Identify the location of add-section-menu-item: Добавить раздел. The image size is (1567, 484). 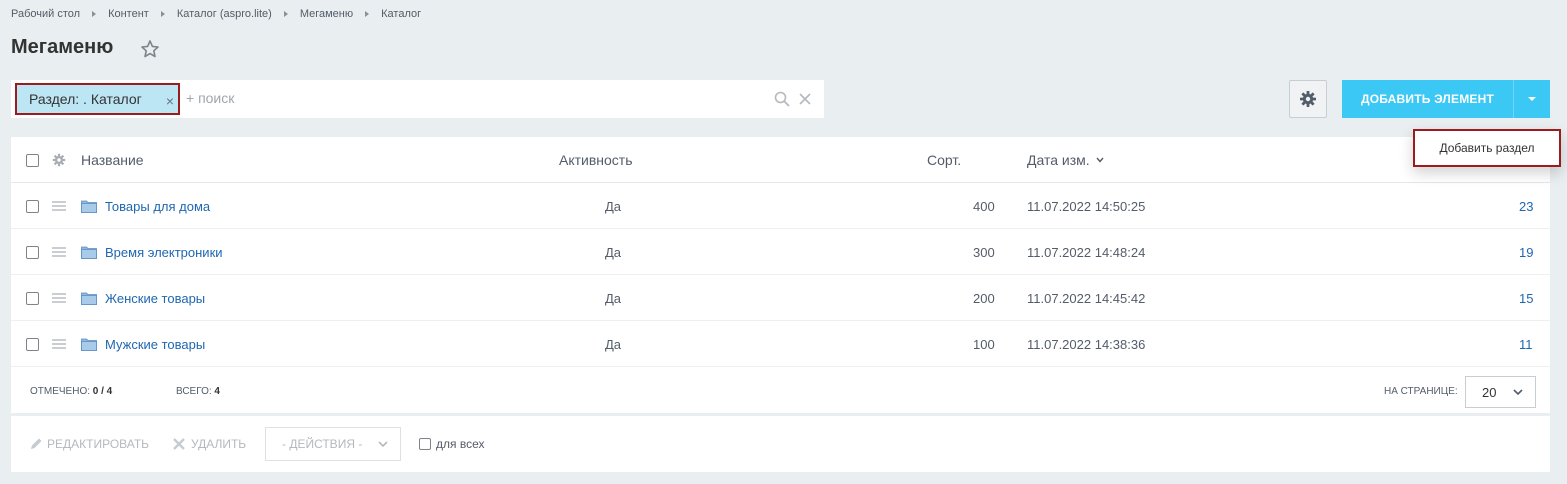
(1487, 148).